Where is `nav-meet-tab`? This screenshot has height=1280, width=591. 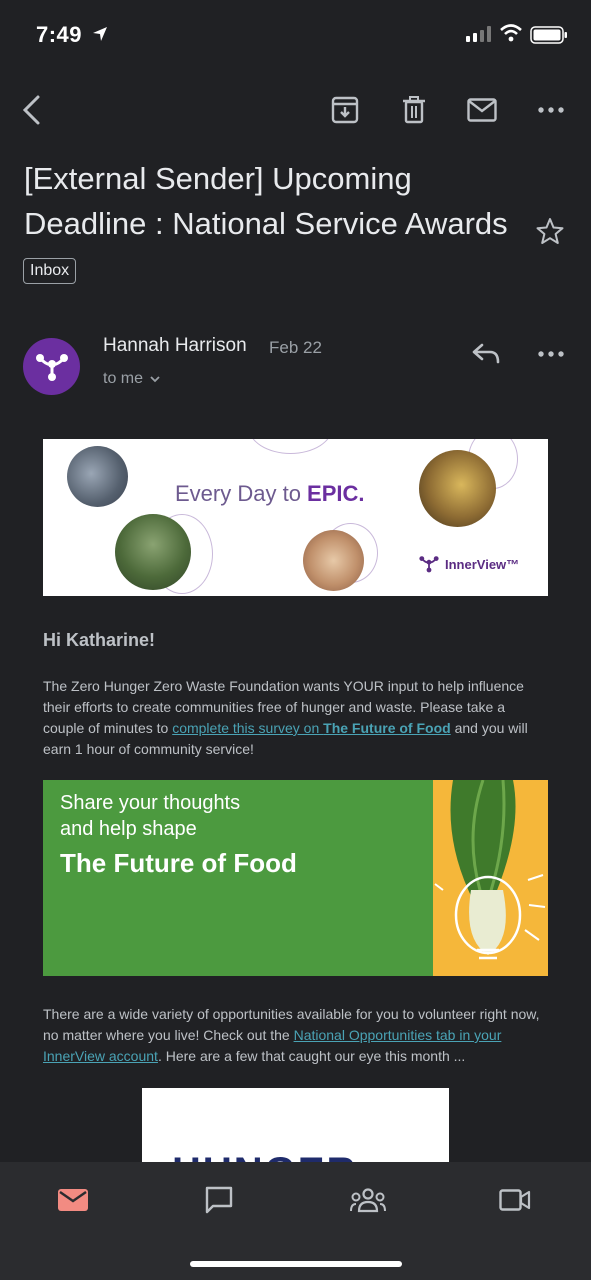
nav-meet-tab is located at coordinates (515, 1200).